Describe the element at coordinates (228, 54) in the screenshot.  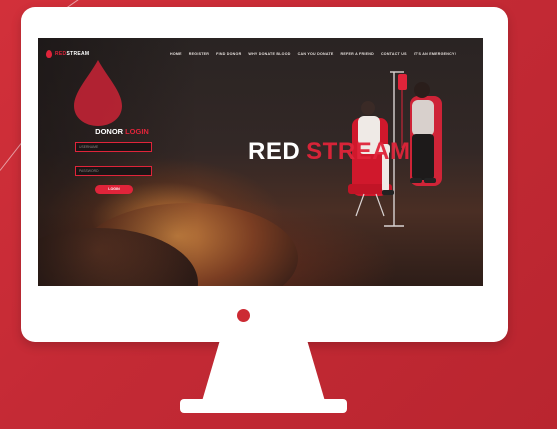
I see `nav-item-find-donor: FIND DONOR` at that location.